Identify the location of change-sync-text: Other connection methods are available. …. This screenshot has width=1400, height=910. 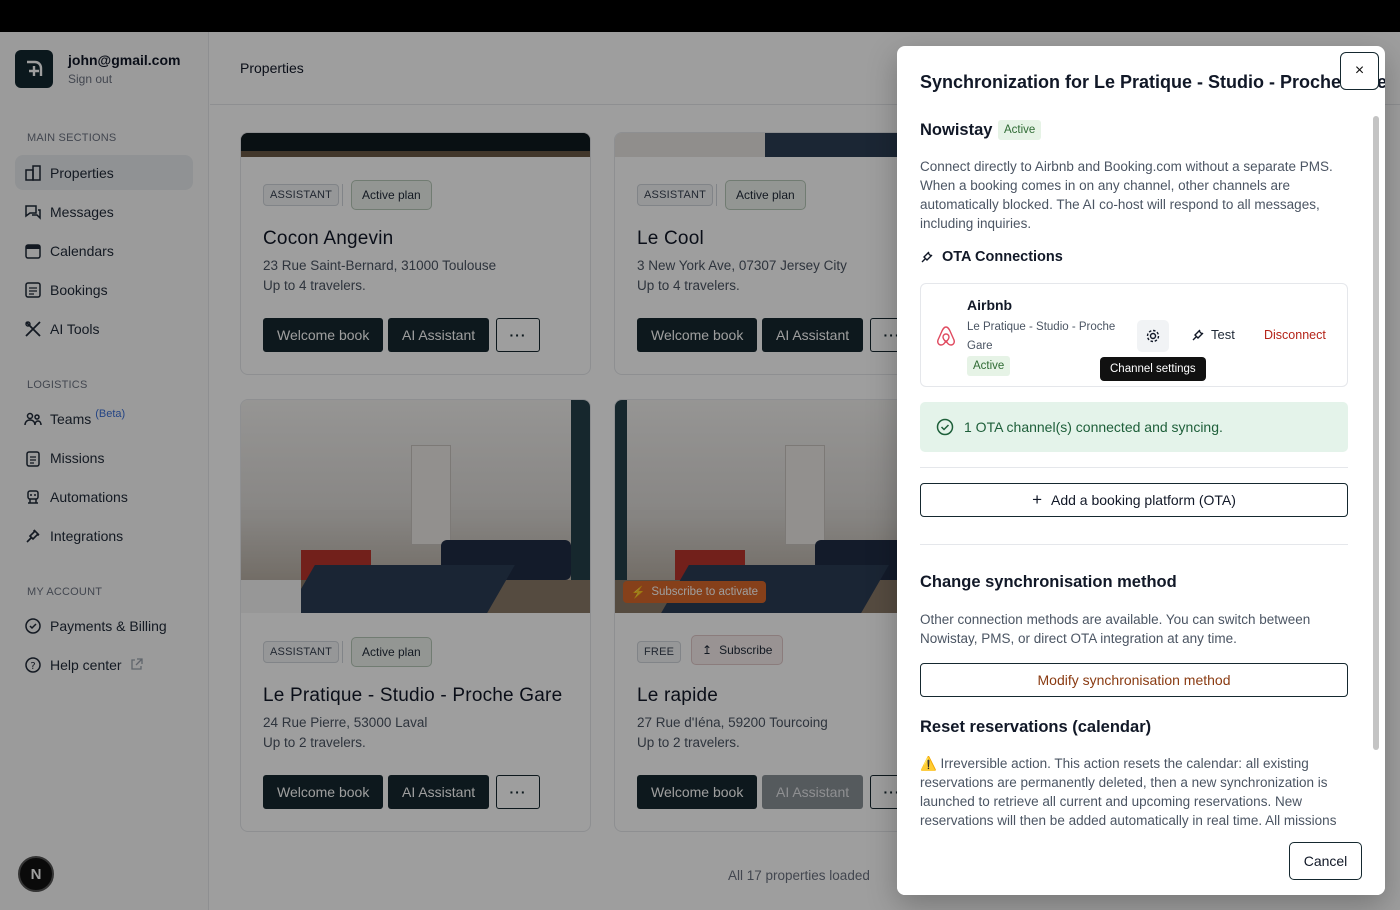
(1115, 629).